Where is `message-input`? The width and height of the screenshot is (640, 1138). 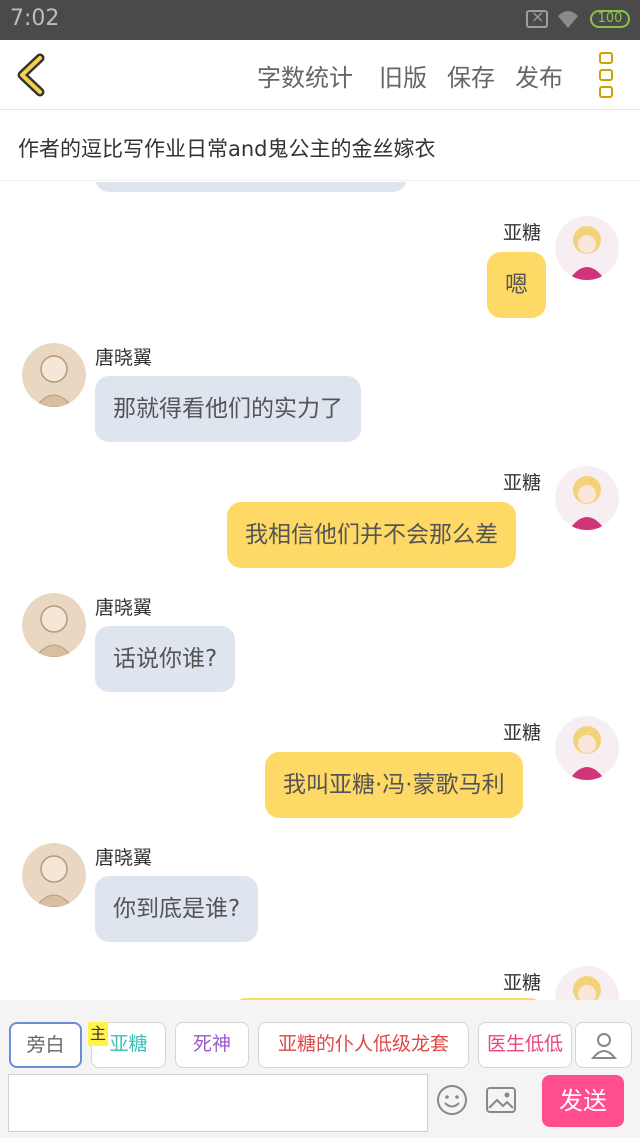
message-input is located at coordinates (218, 1103).